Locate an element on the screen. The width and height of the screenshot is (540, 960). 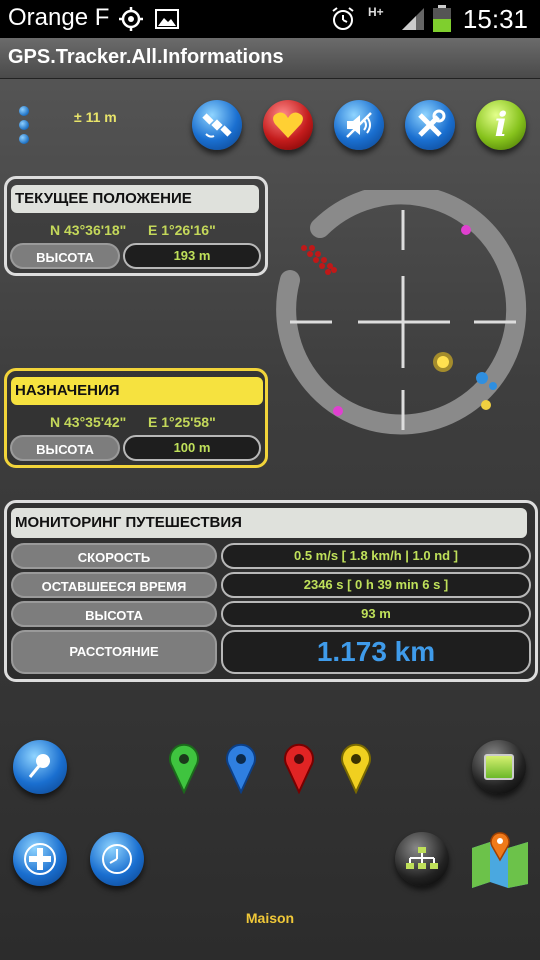
radar-ring is located at coordinates (401, 312).